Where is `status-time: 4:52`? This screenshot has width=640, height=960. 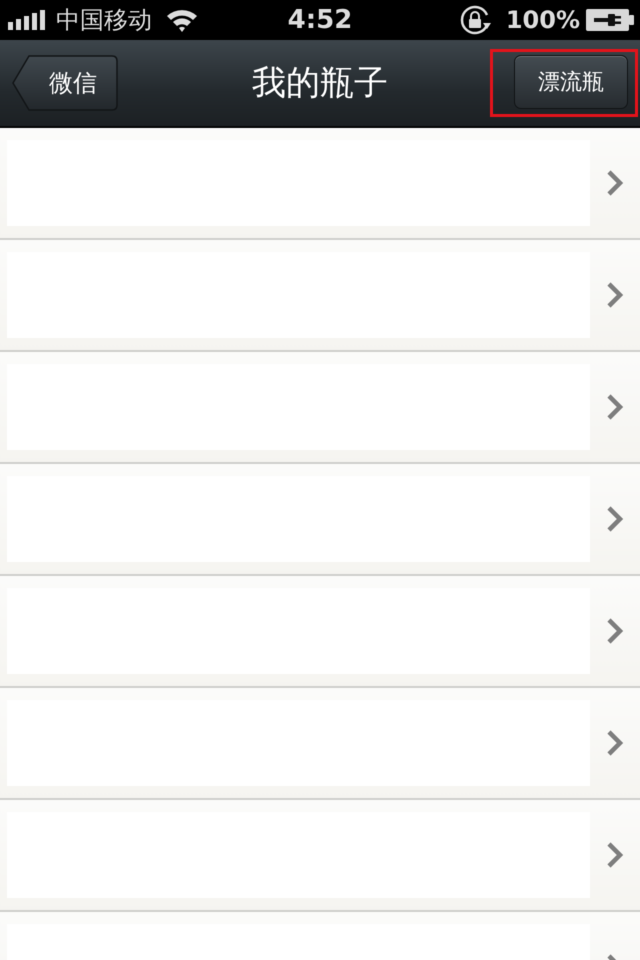
status-time: 4:52 is located at coordinates (320, 20).